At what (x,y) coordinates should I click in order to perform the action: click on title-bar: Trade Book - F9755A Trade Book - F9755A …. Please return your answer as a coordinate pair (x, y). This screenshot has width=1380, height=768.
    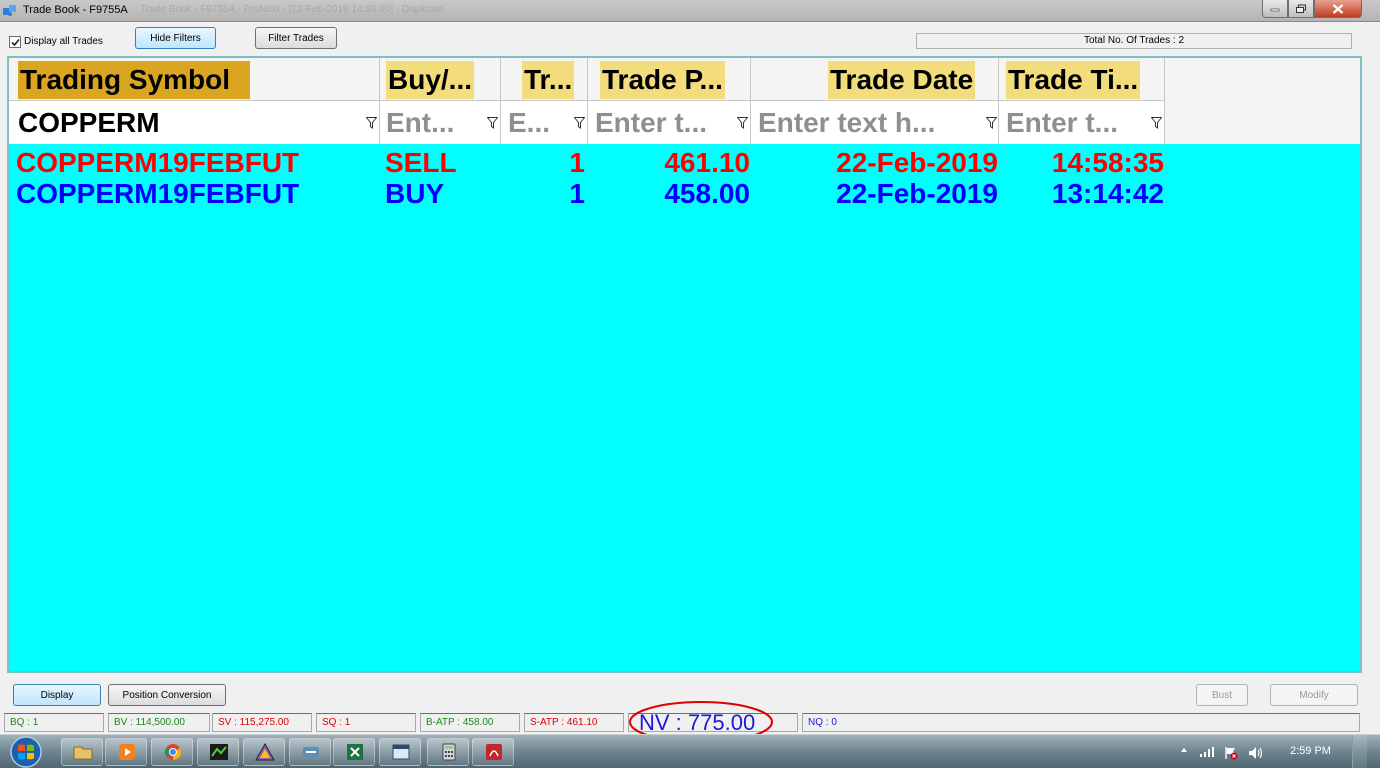
    Looking at the image, I should click on (690, 11).